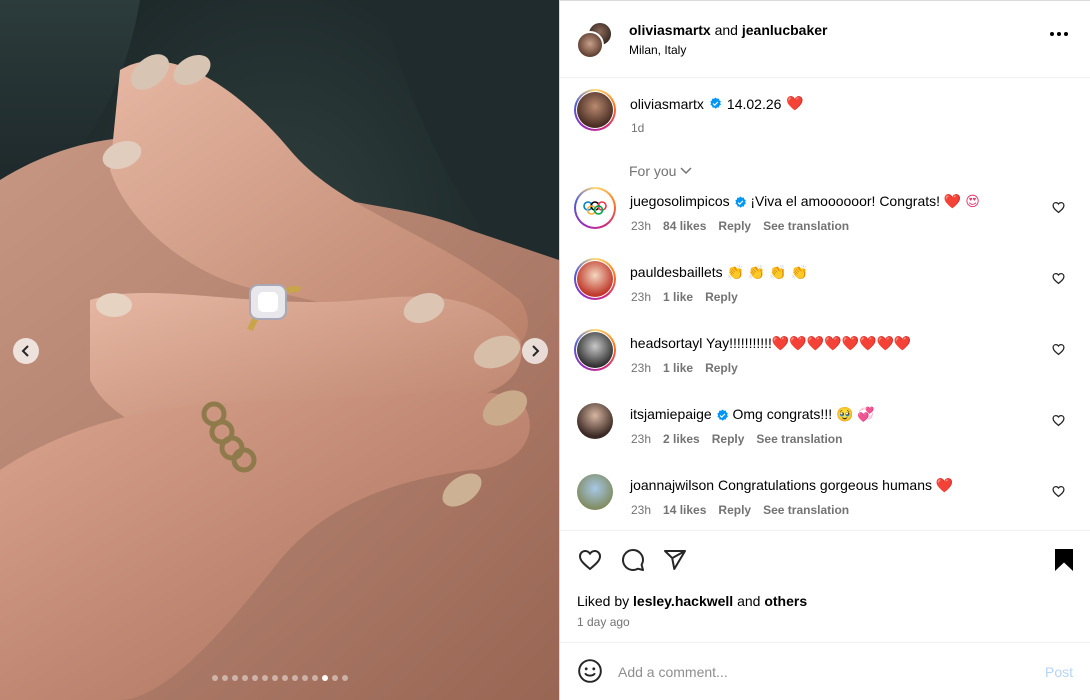  I want to click on comment-meta: 23h 84 likes Reply See translation, so click(740, 226).